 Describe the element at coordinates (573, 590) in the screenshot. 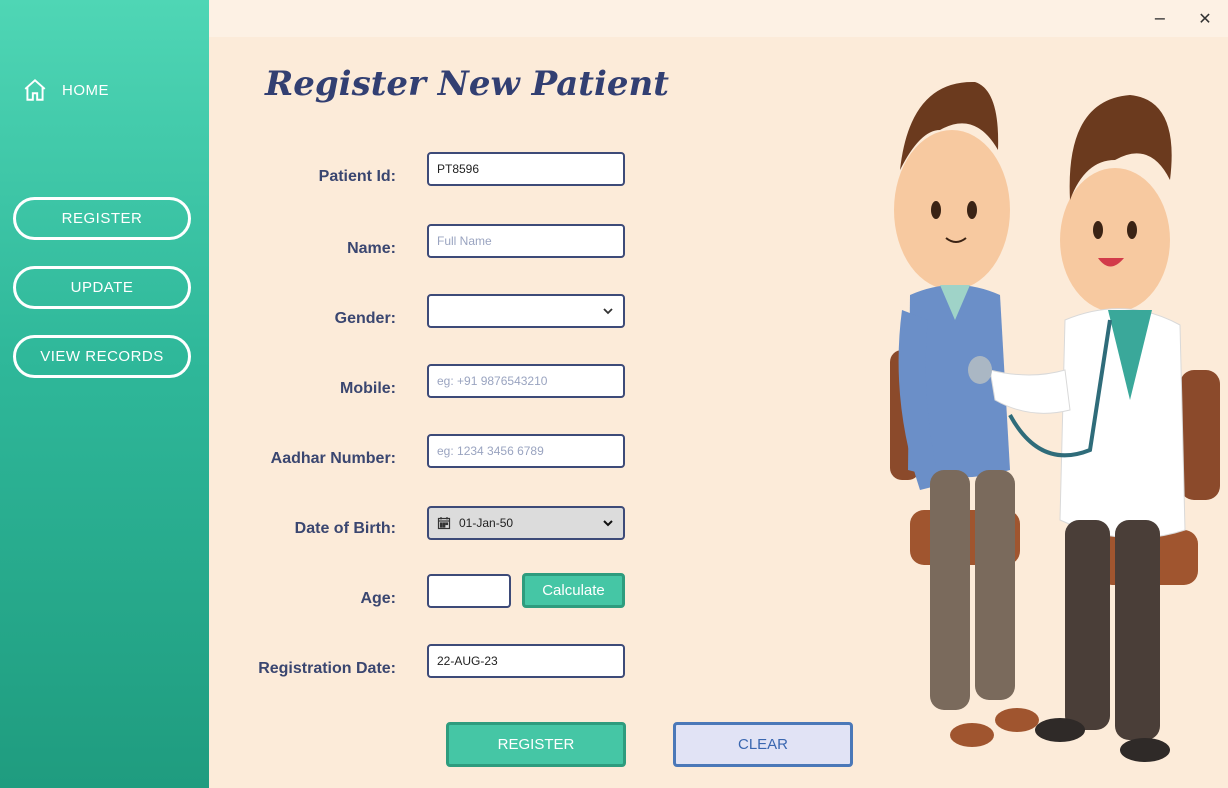

I see `calculate-button: Calculate` at that location.